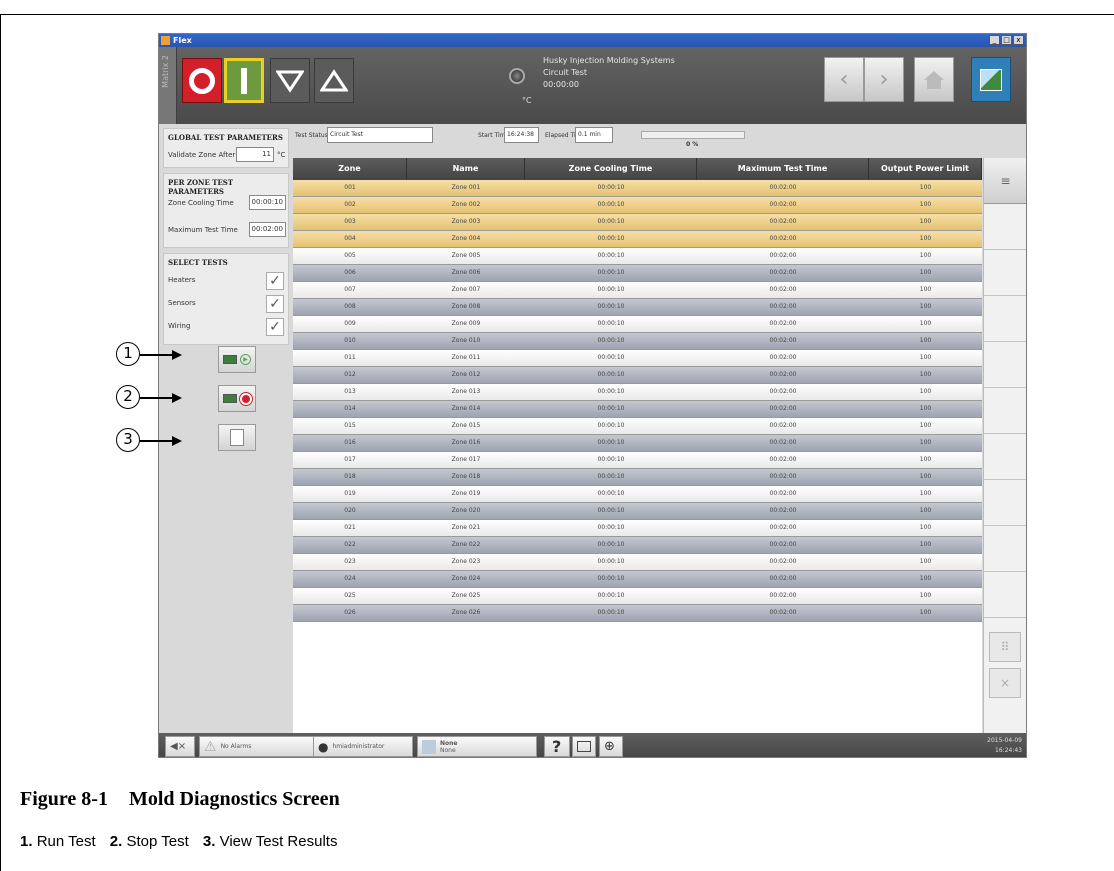 This screenshot has height=871, width=1114. Describe the element at coordinates (267, 202) in the screenshot. I see `zone-cooling-field: 00:00:10` at that location.